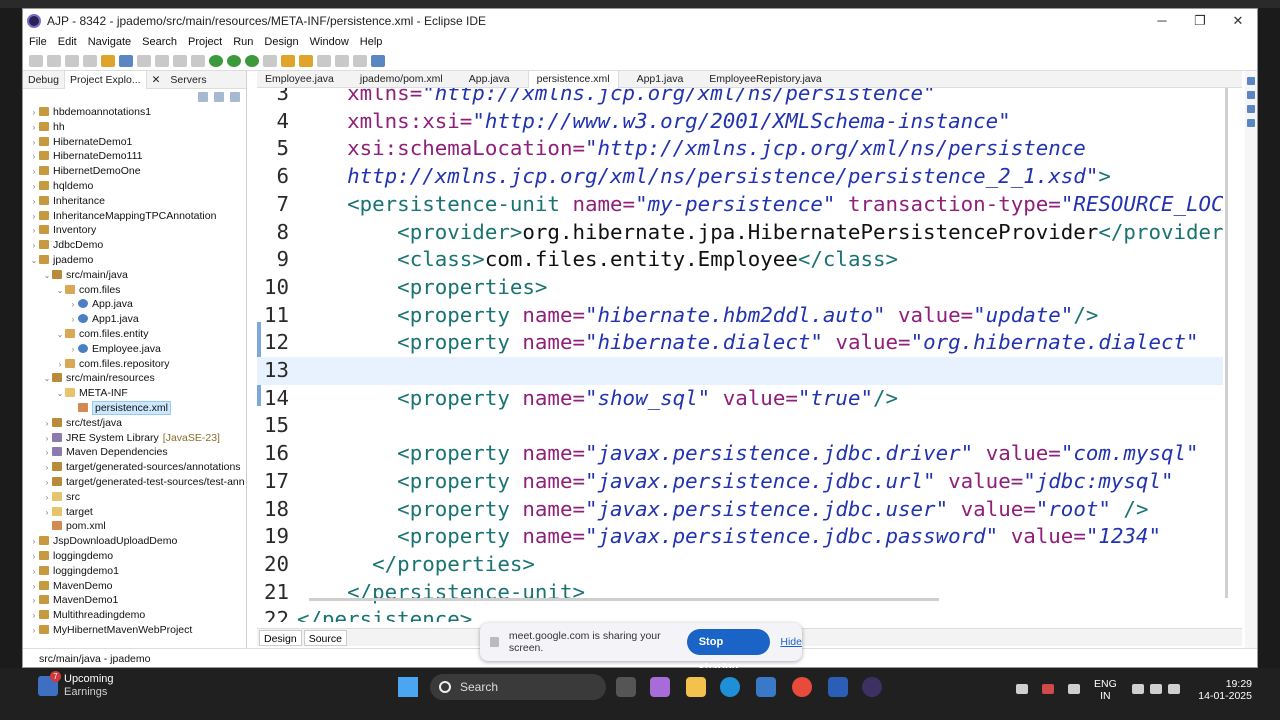  I want to click on editor-tab: EmployeeRepistory.java, so click(765, 79).